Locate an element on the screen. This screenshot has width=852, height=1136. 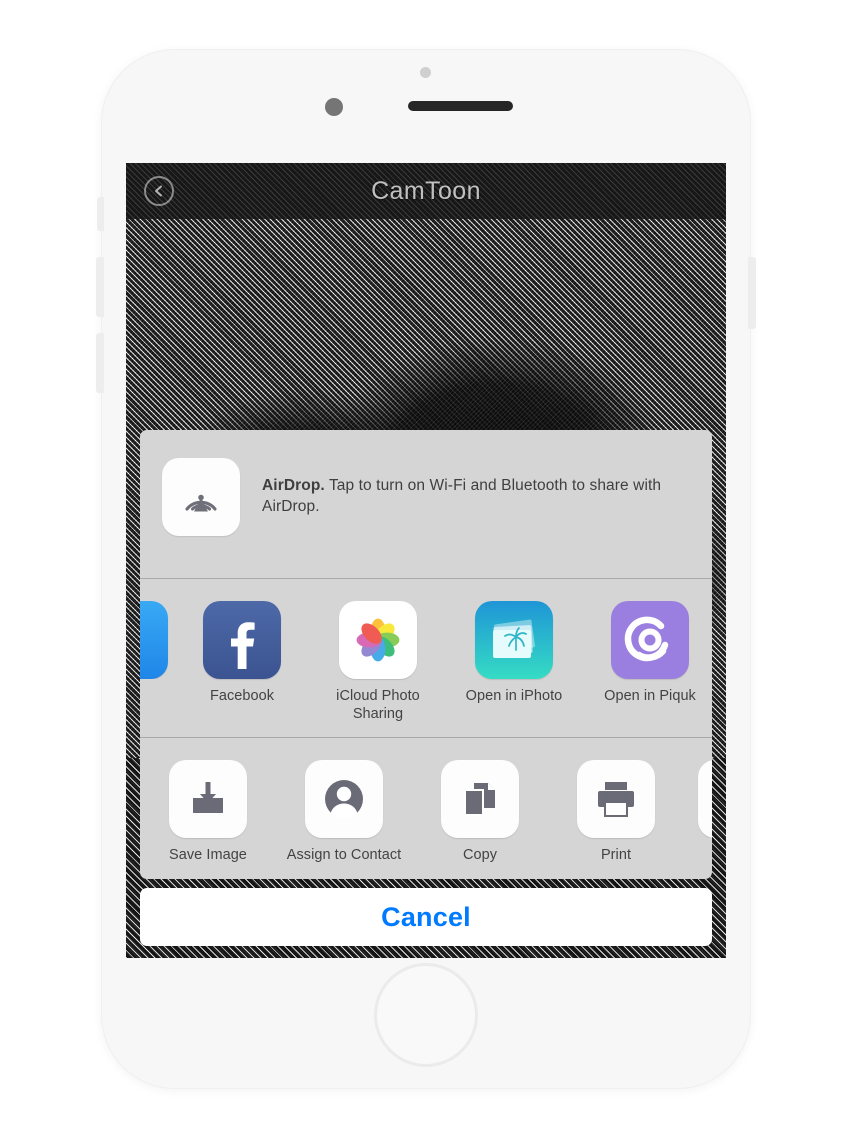
share-app-icloud-photo-sharing: iCloud Photo Sharing is located at coordinates (378, 661).